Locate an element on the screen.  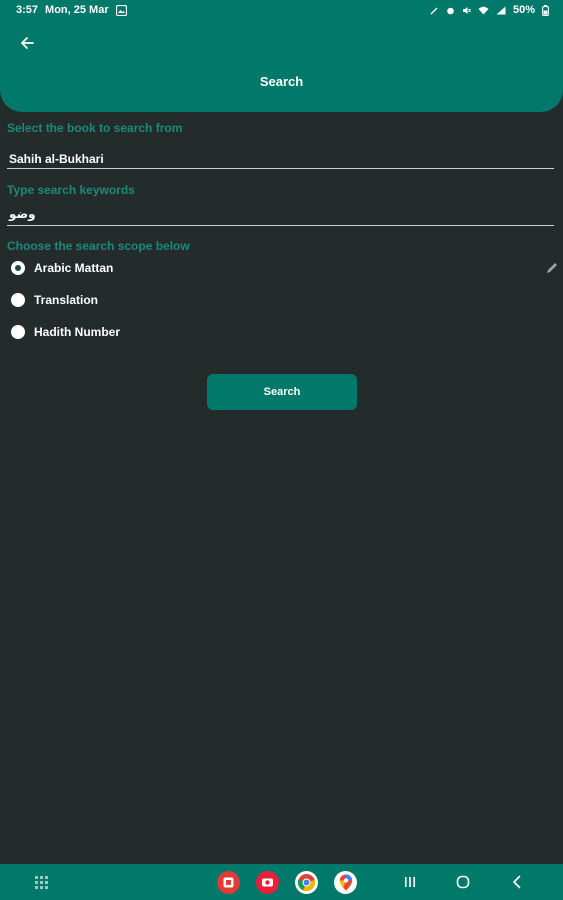
scope-option-arabic-mattan: Arabic Mattan is located at coordinates (62, 268).